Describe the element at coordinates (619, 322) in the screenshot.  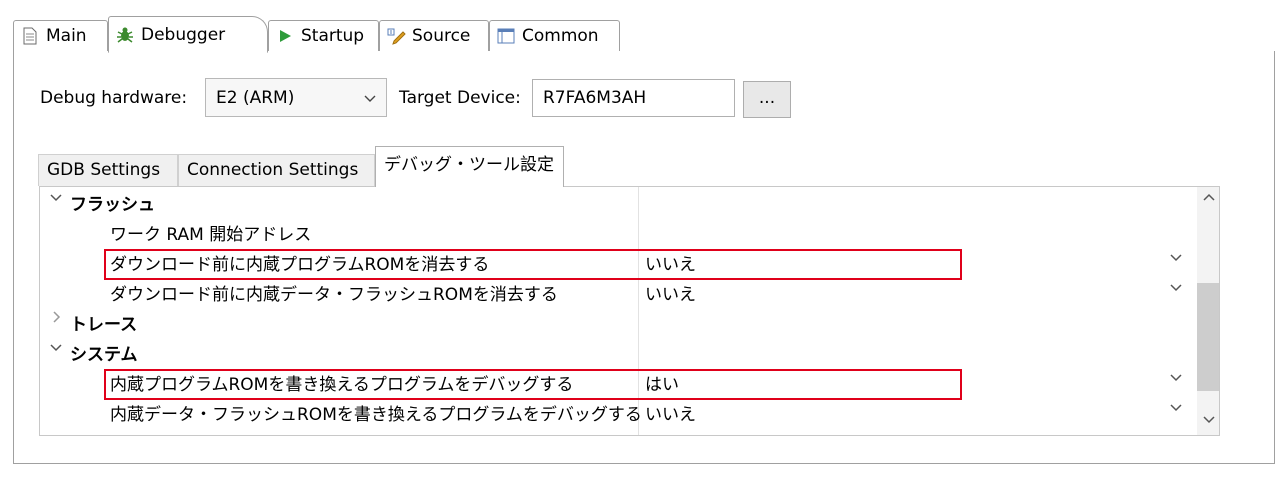
I see `category-row-trace: トレース` at that location.